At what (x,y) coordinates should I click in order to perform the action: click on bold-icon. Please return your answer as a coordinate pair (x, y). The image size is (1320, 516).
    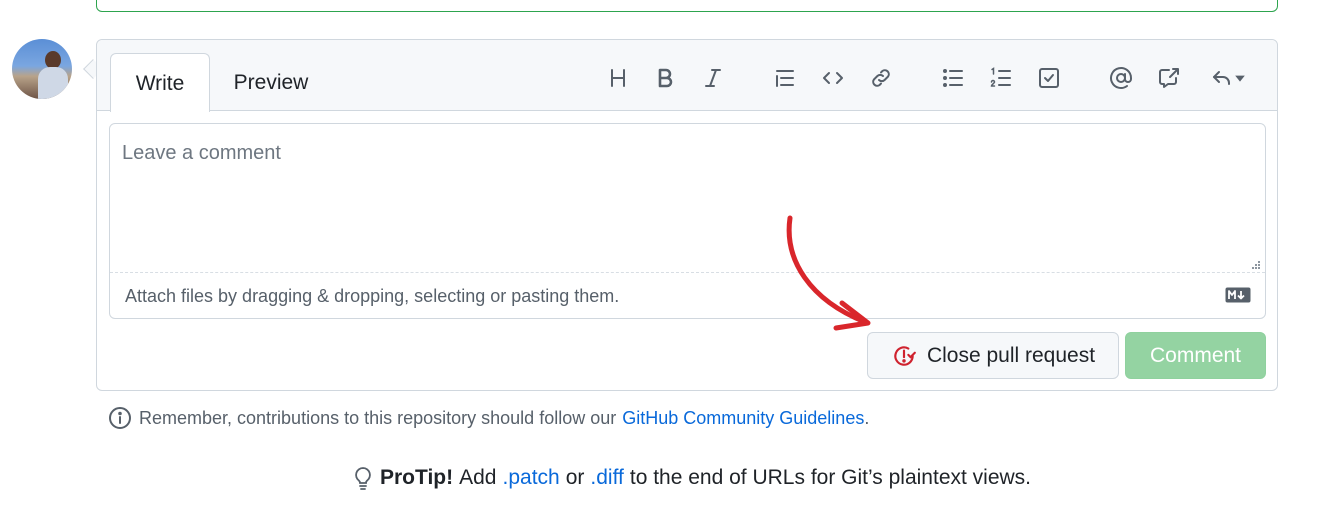
    Looking at the image, I should click on (665, 78).